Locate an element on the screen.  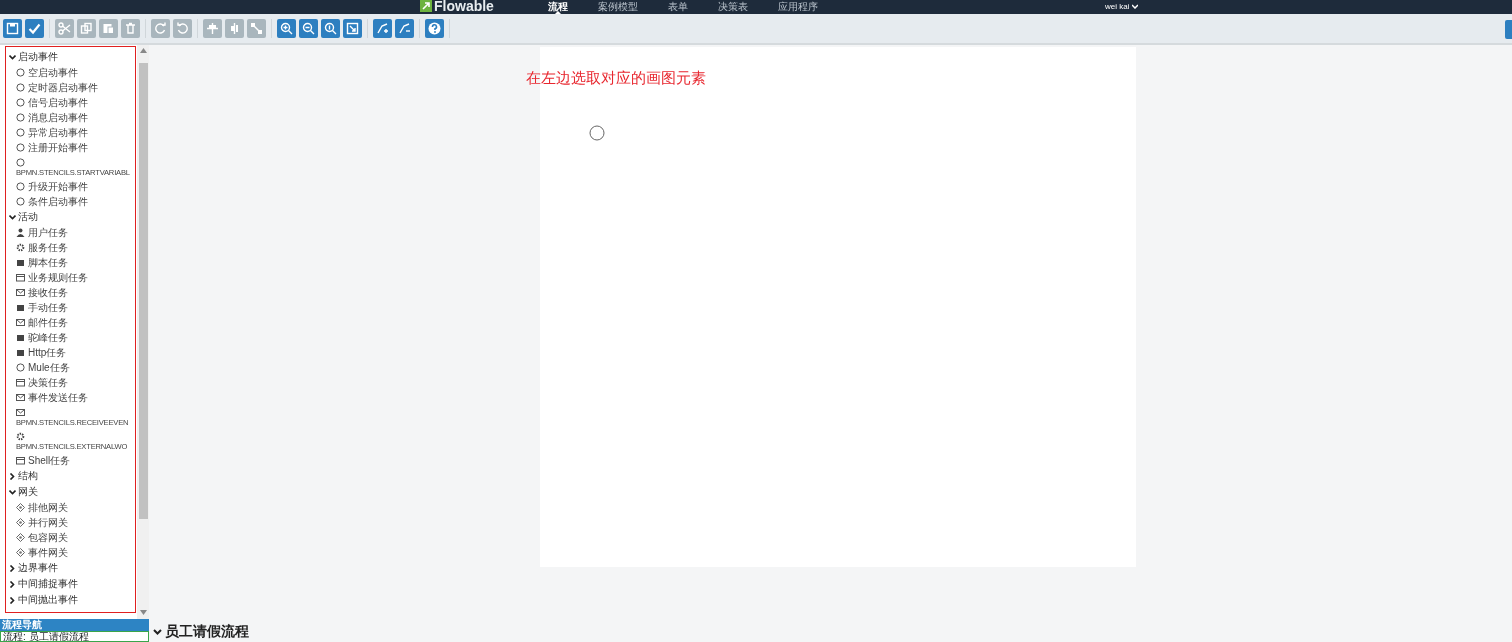
remove-bendpoint-button is located at coordinates (404, 28).